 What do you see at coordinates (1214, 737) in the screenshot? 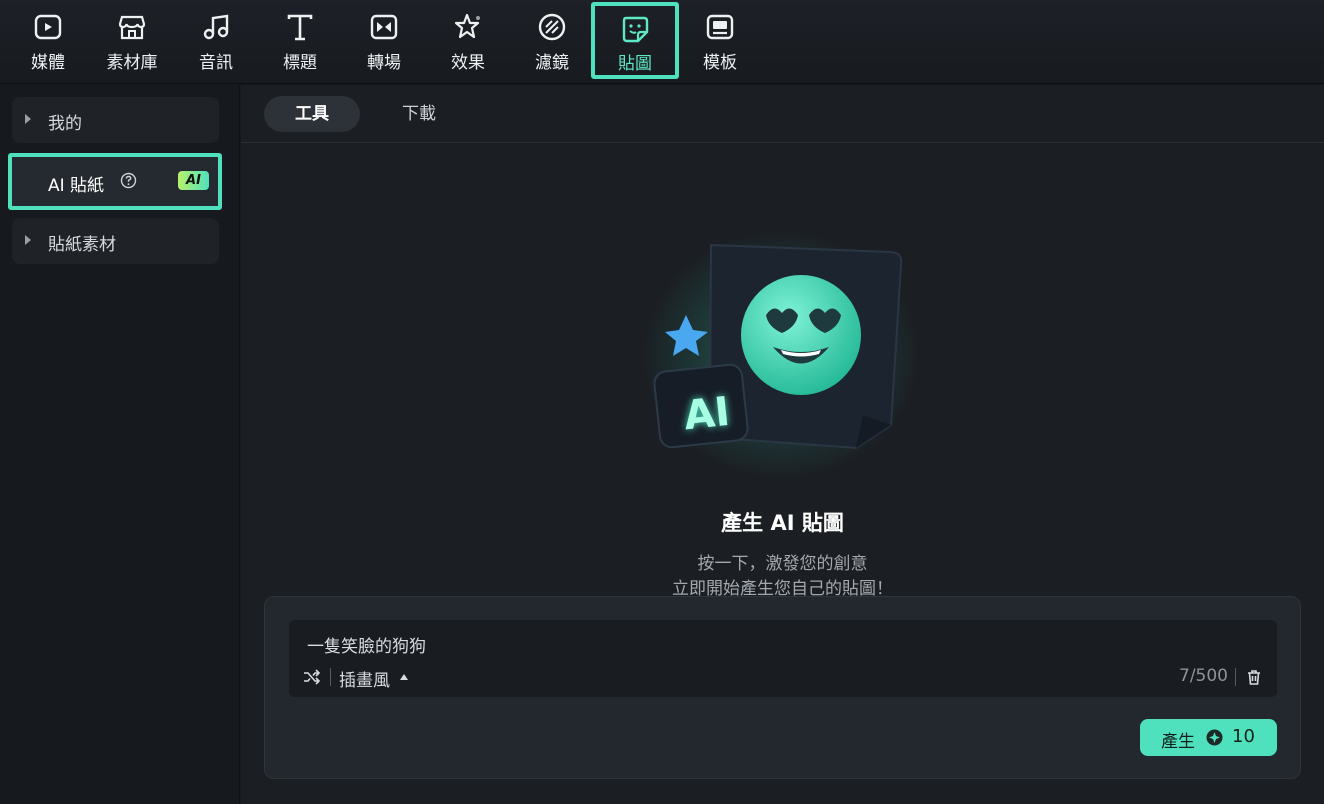
I see `credit-icon` at bounding box center [1214, 737].